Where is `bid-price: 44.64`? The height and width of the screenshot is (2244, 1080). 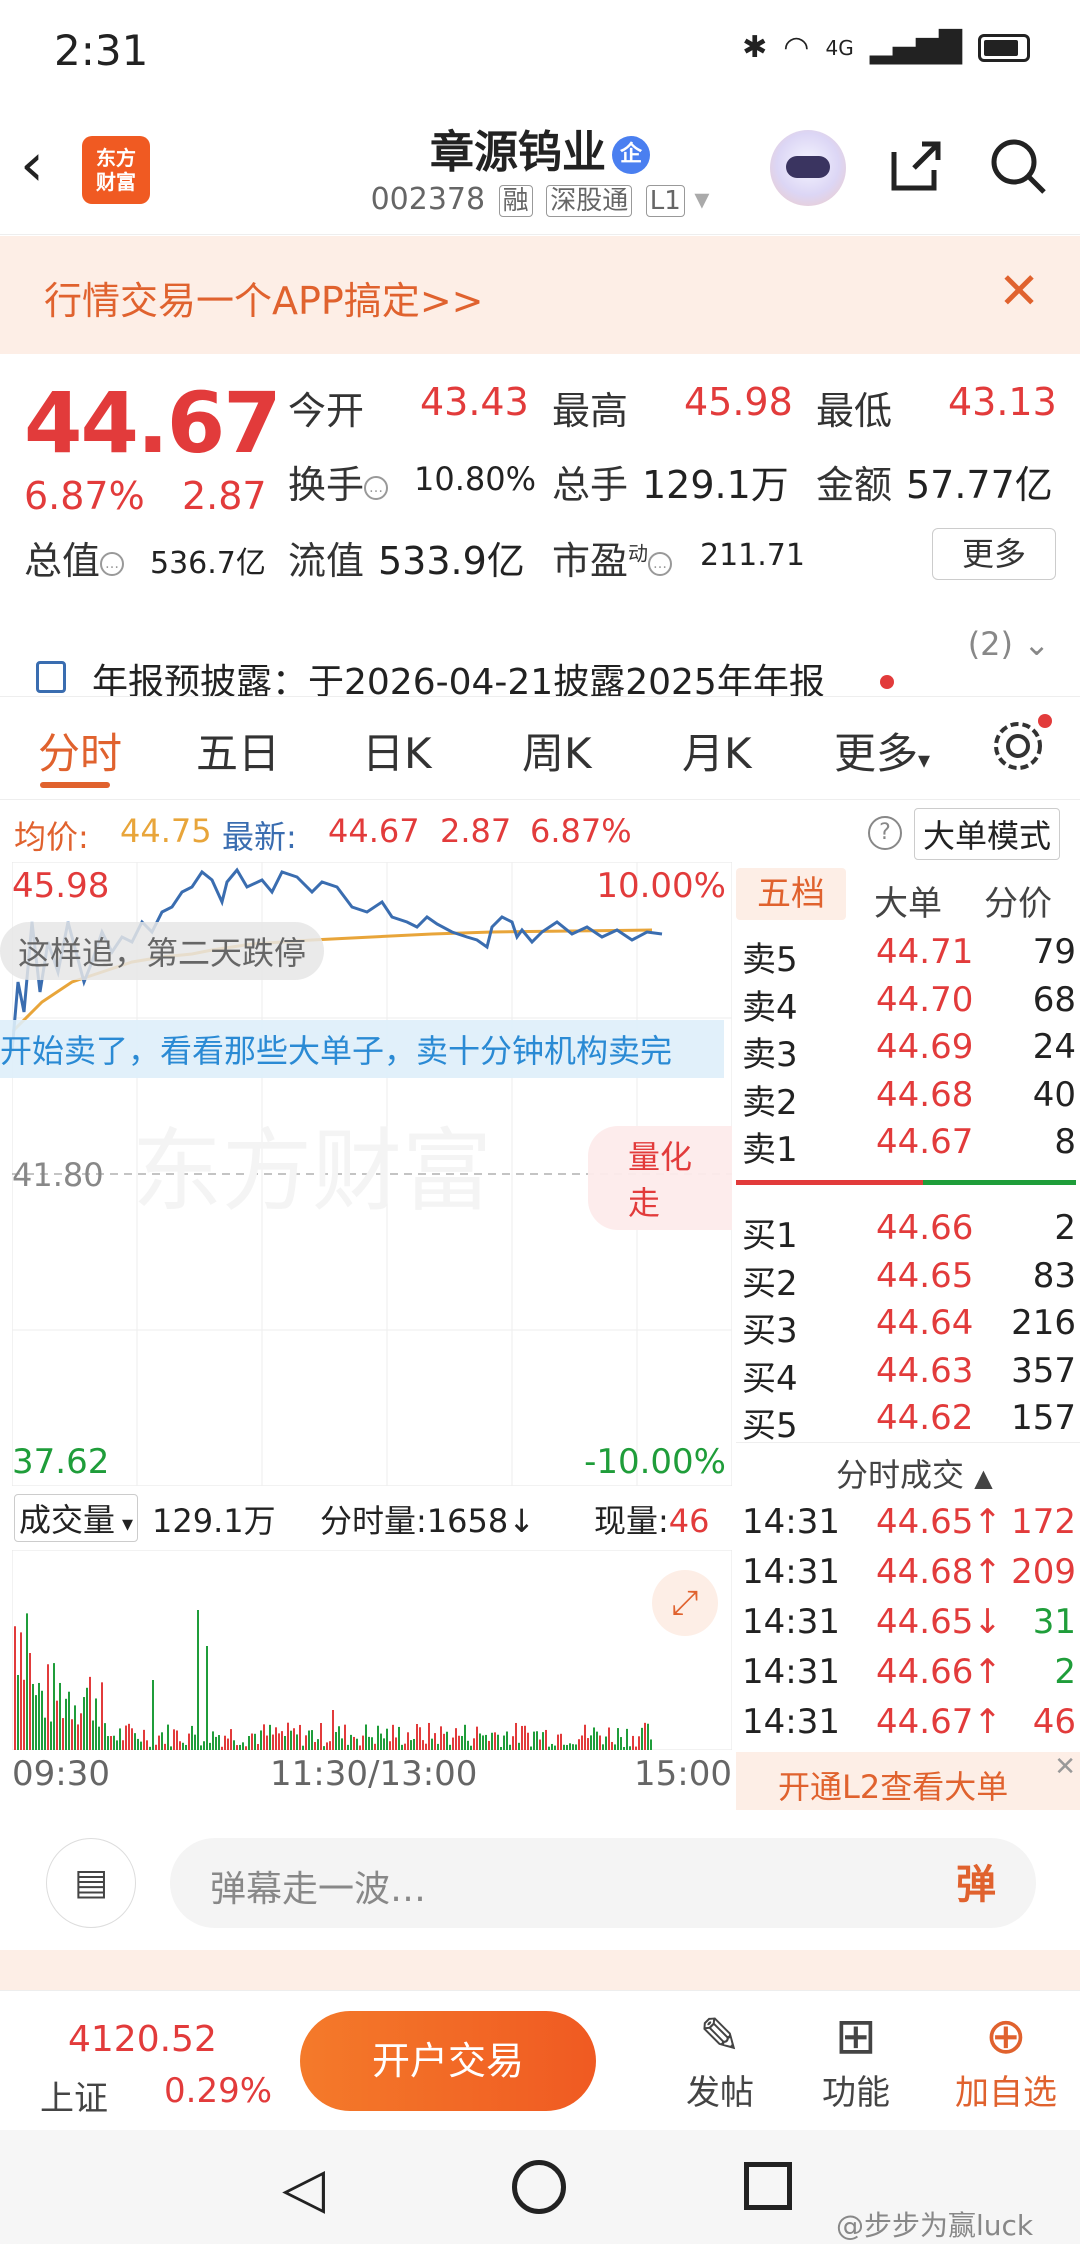
bid-price: 44.64 is located at coordinates (925, 1323).